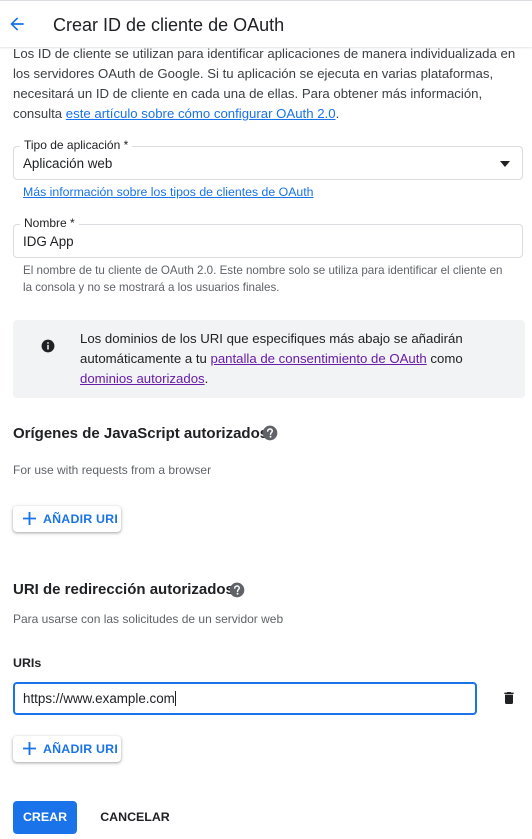 The height and width of the screenshot is (839, 532). Describe the element at coordinates (76, 145) in the screenshot. I see `app-type-label: Tipo de aplicación *` at that location.